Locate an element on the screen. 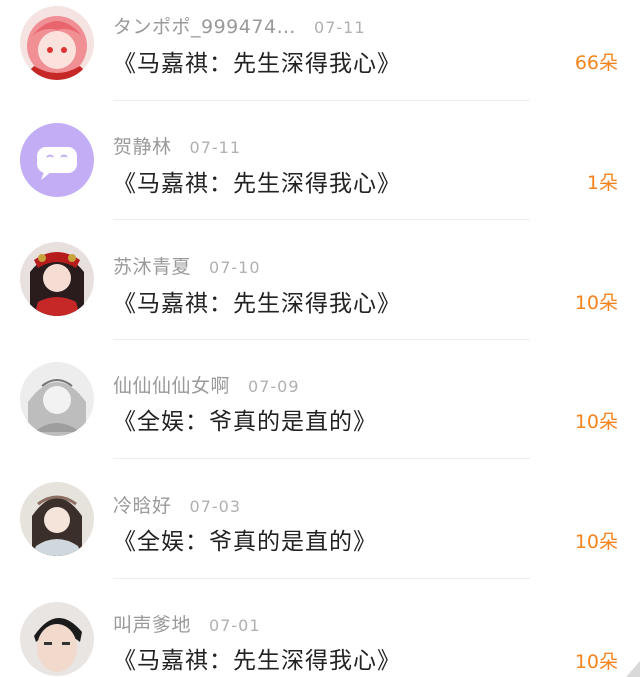  scroll-corner-icon is located at coordinates (633, 669).